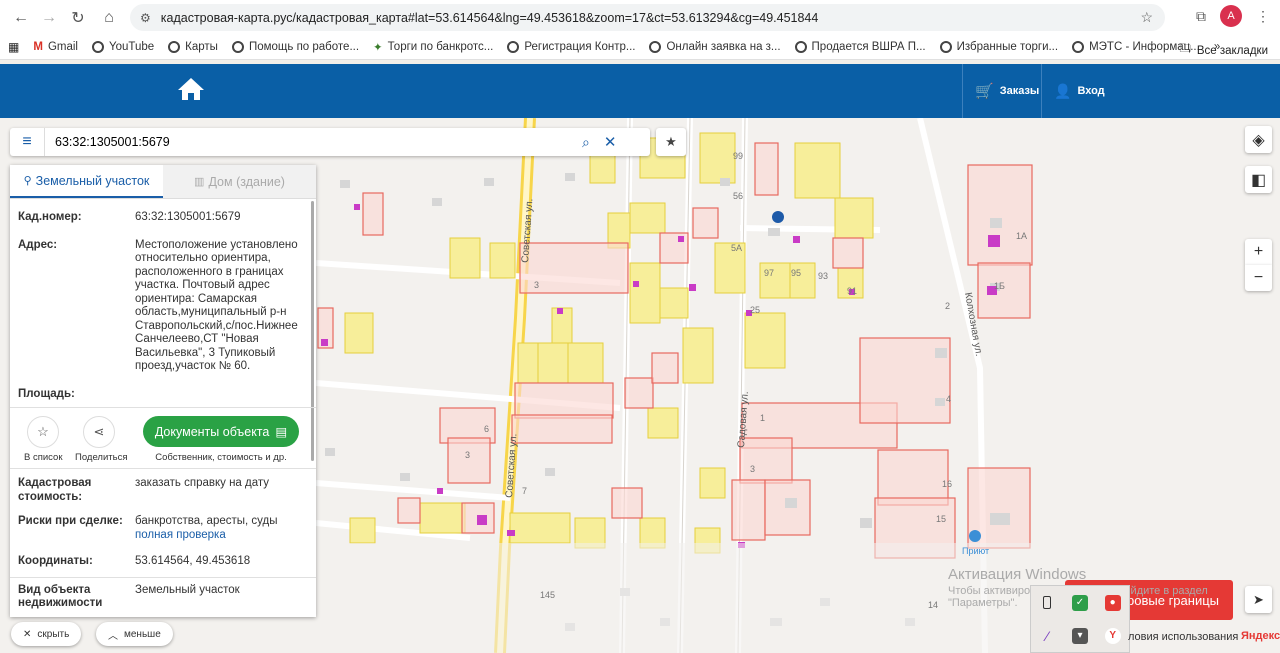 The width and height of the screenshot is (1280, 653). Describe the element at coordinates (55, 490) in the screenshot. I see `cad-cost-label: Кадастровая стоимость:` at that location.